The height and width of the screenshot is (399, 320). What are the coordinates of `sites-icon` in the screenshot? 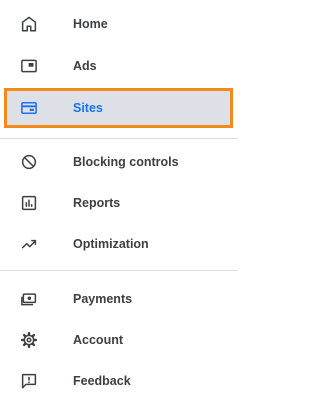 It's located at (29, 108).